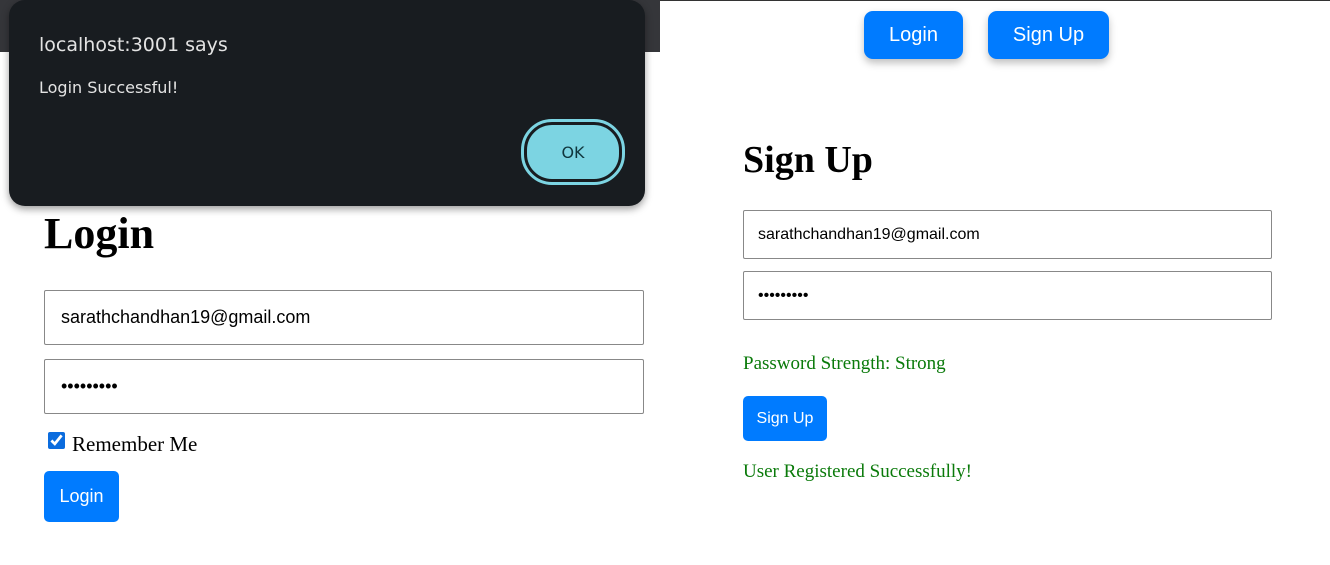 This screenshot has width=1330, height=565. What do you see at coordinates (844, 363) in the screenshot?
I see `password-strength: Password Strength: Strong` at bounding box center [844, 363].